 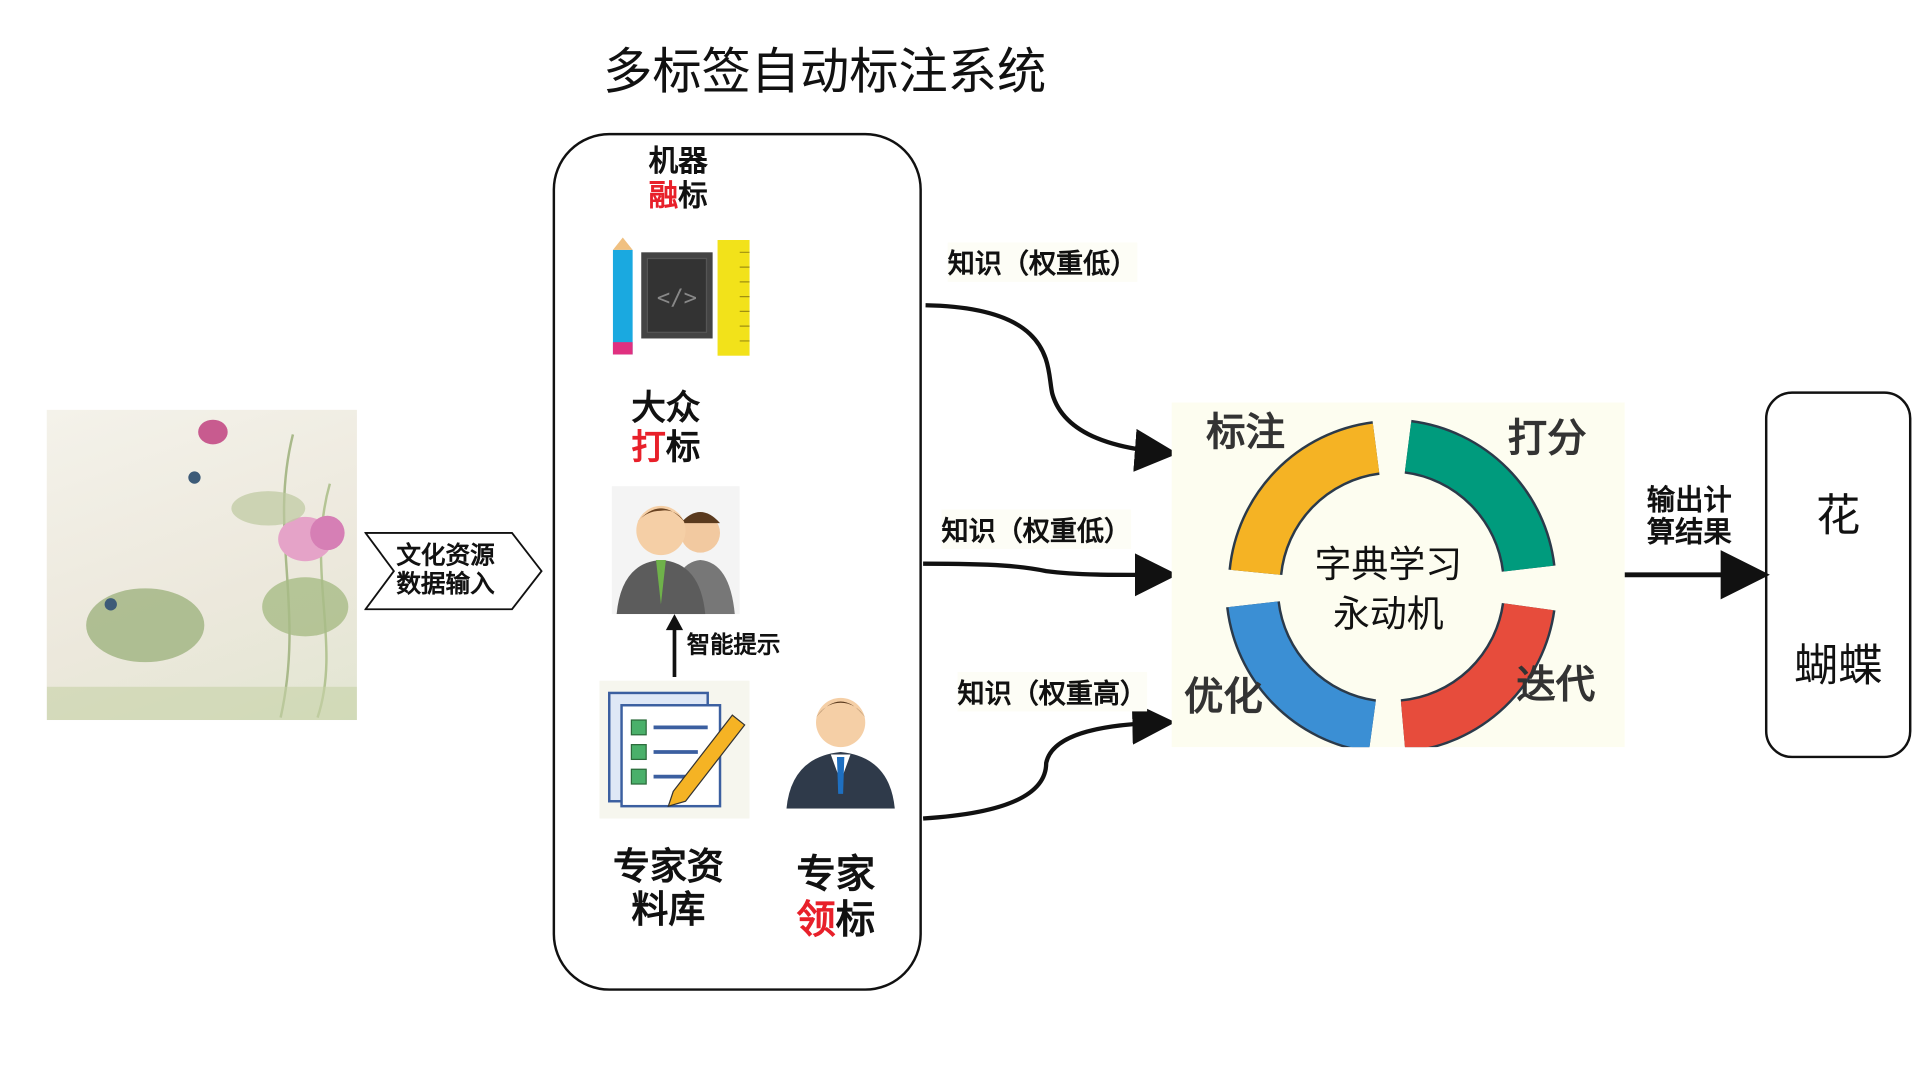 What do you see at coordinates (1245, 432) in the screenshot?
I see `cycle-label-annotate: 标注` at bounding box center [1245, 432].